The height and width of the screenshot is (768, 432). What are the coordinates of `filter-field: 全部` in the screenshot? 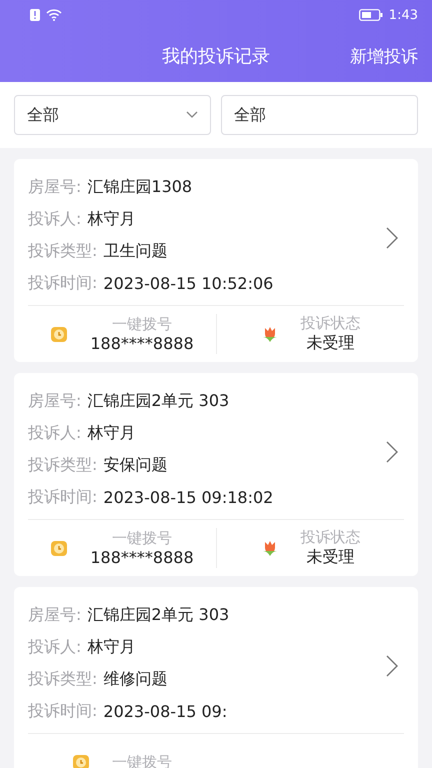 It's located at (319, 115).